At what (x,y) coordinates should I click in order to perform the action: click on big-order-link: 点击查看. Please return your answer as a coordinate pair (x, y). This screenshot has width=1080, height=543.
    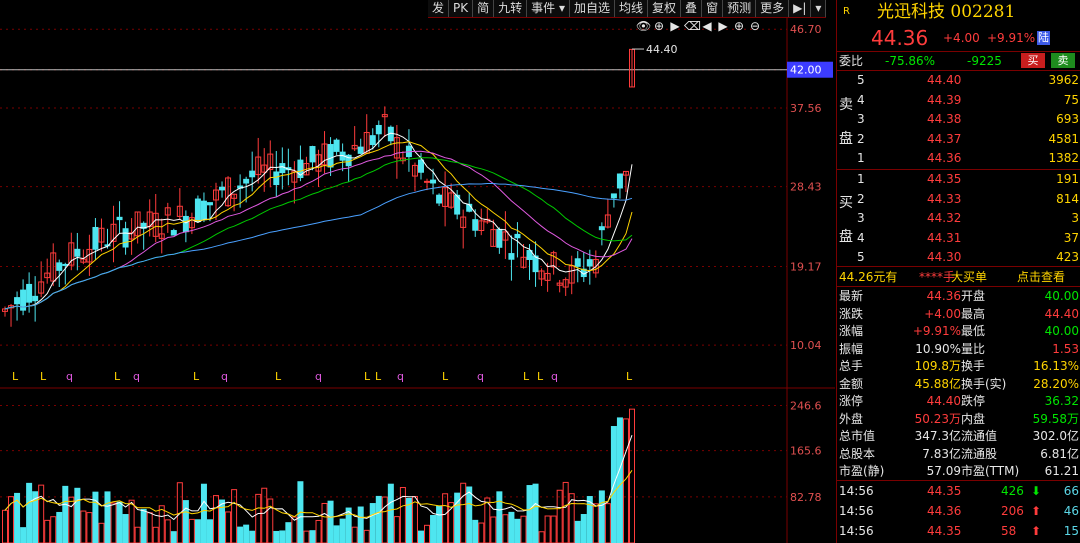
    Looking at the image, I should click on (1041, 277).